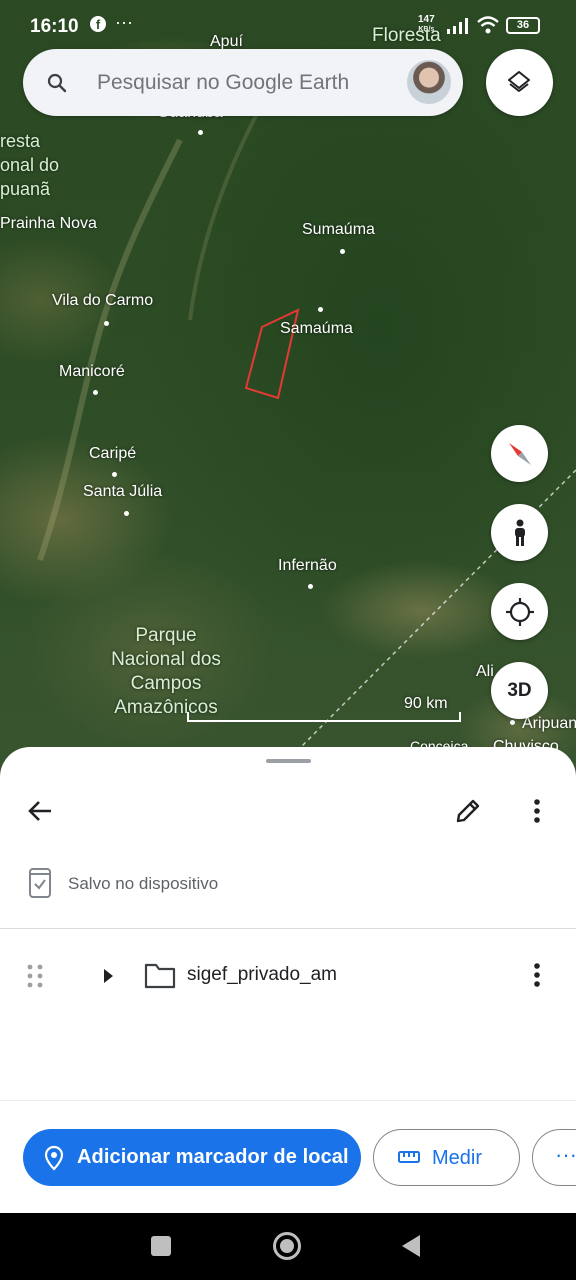 The image size is (576, 1280). I want to click on place-label: Manicoré, so click(92, 372).